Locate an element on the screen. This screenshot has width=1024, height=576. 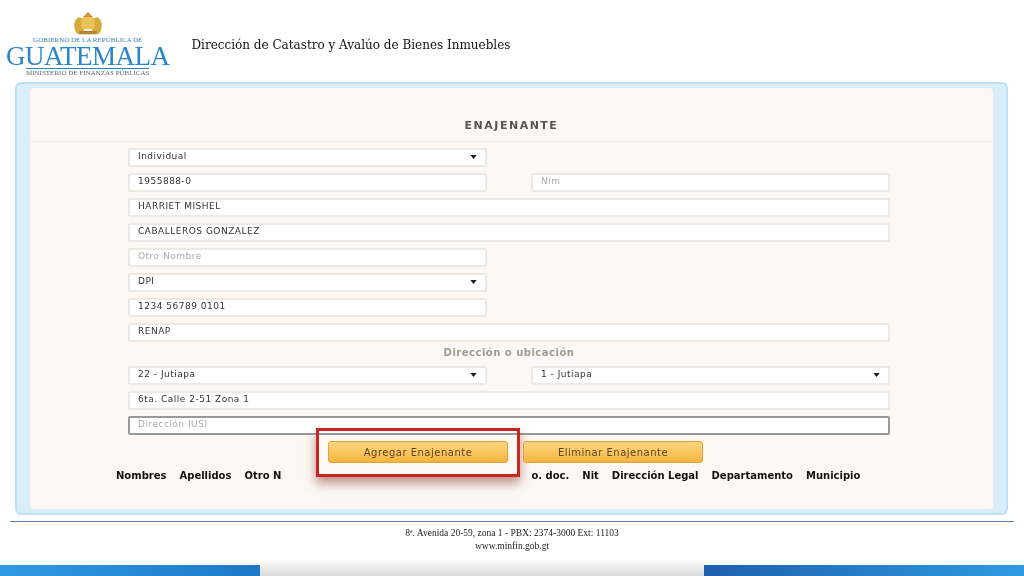
footer-address: 8ª. Avenida 20-59, zona 1 - PBX: 2374-3000 Ext: 11103 is located at coordinates (512, 533).